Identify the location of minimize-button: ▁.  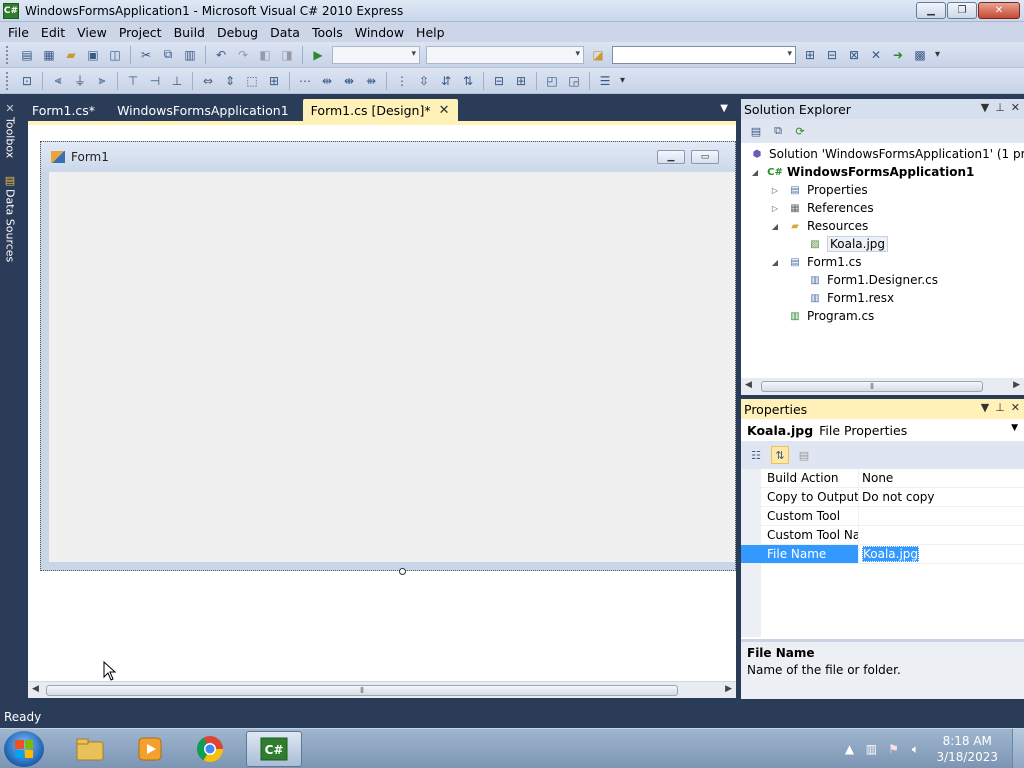
(931, 10).